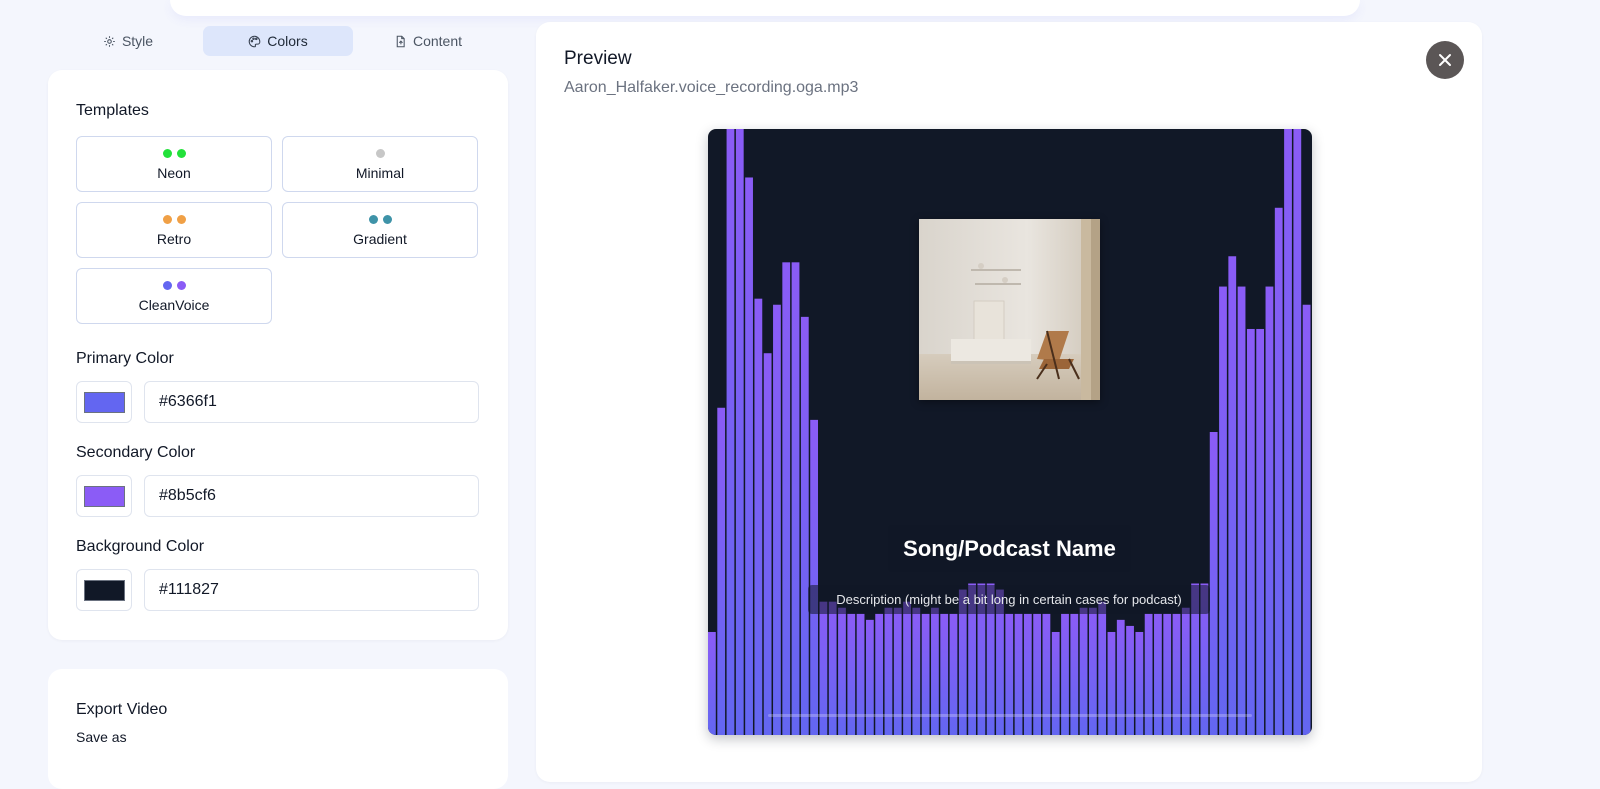 The width and height of the screenshot is (1600, 789). I want to click on preview-title: Preview, so click(598, 58).